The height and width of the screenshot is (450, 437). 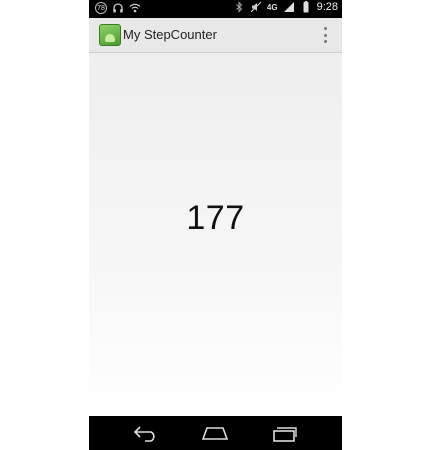 I want to click on status-time: 9:28, so click(x=327, y=7).